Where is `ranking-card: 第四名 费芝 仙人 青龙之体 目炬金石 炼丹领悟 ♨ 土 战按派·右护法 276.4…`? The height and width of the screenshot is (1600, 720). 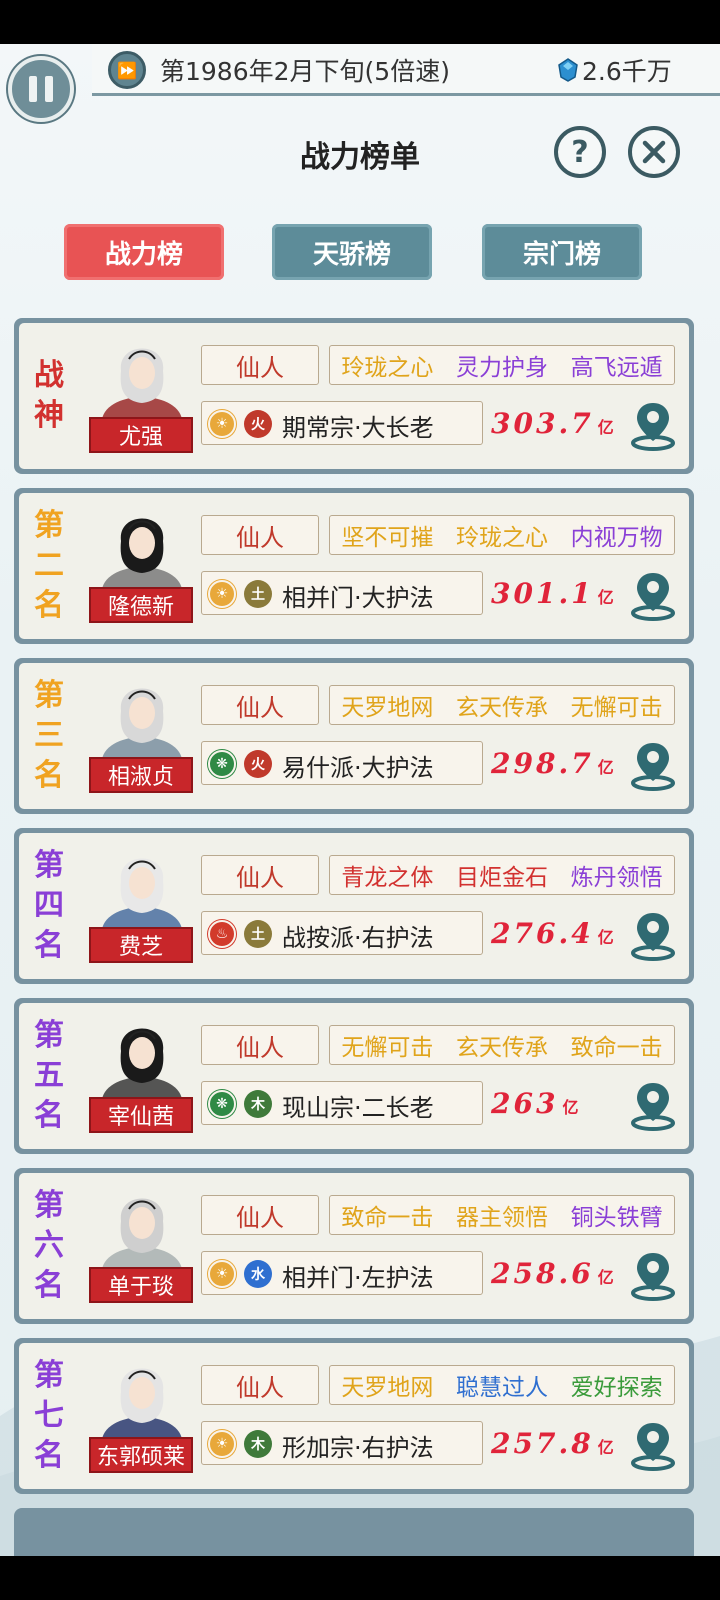 ranking-card: 第四名 费芝 仙人 青龙之体 目炬金石 炼丹领悟 ♨ 土 战按派·右护法 276.4… is located at coordinates (354, 906).